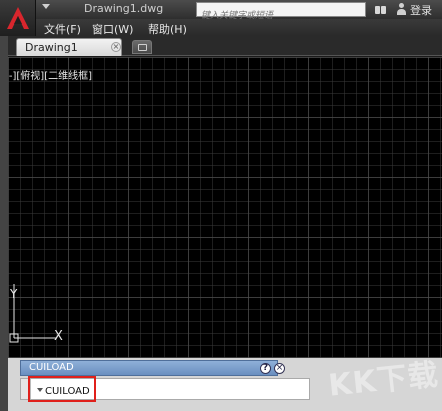 This screenshot has height=411, width=442. What do you see at coordinates (13, 294) in the screenshot?
I see `ucs-y-label: Y` at bounding box center [13, 294].